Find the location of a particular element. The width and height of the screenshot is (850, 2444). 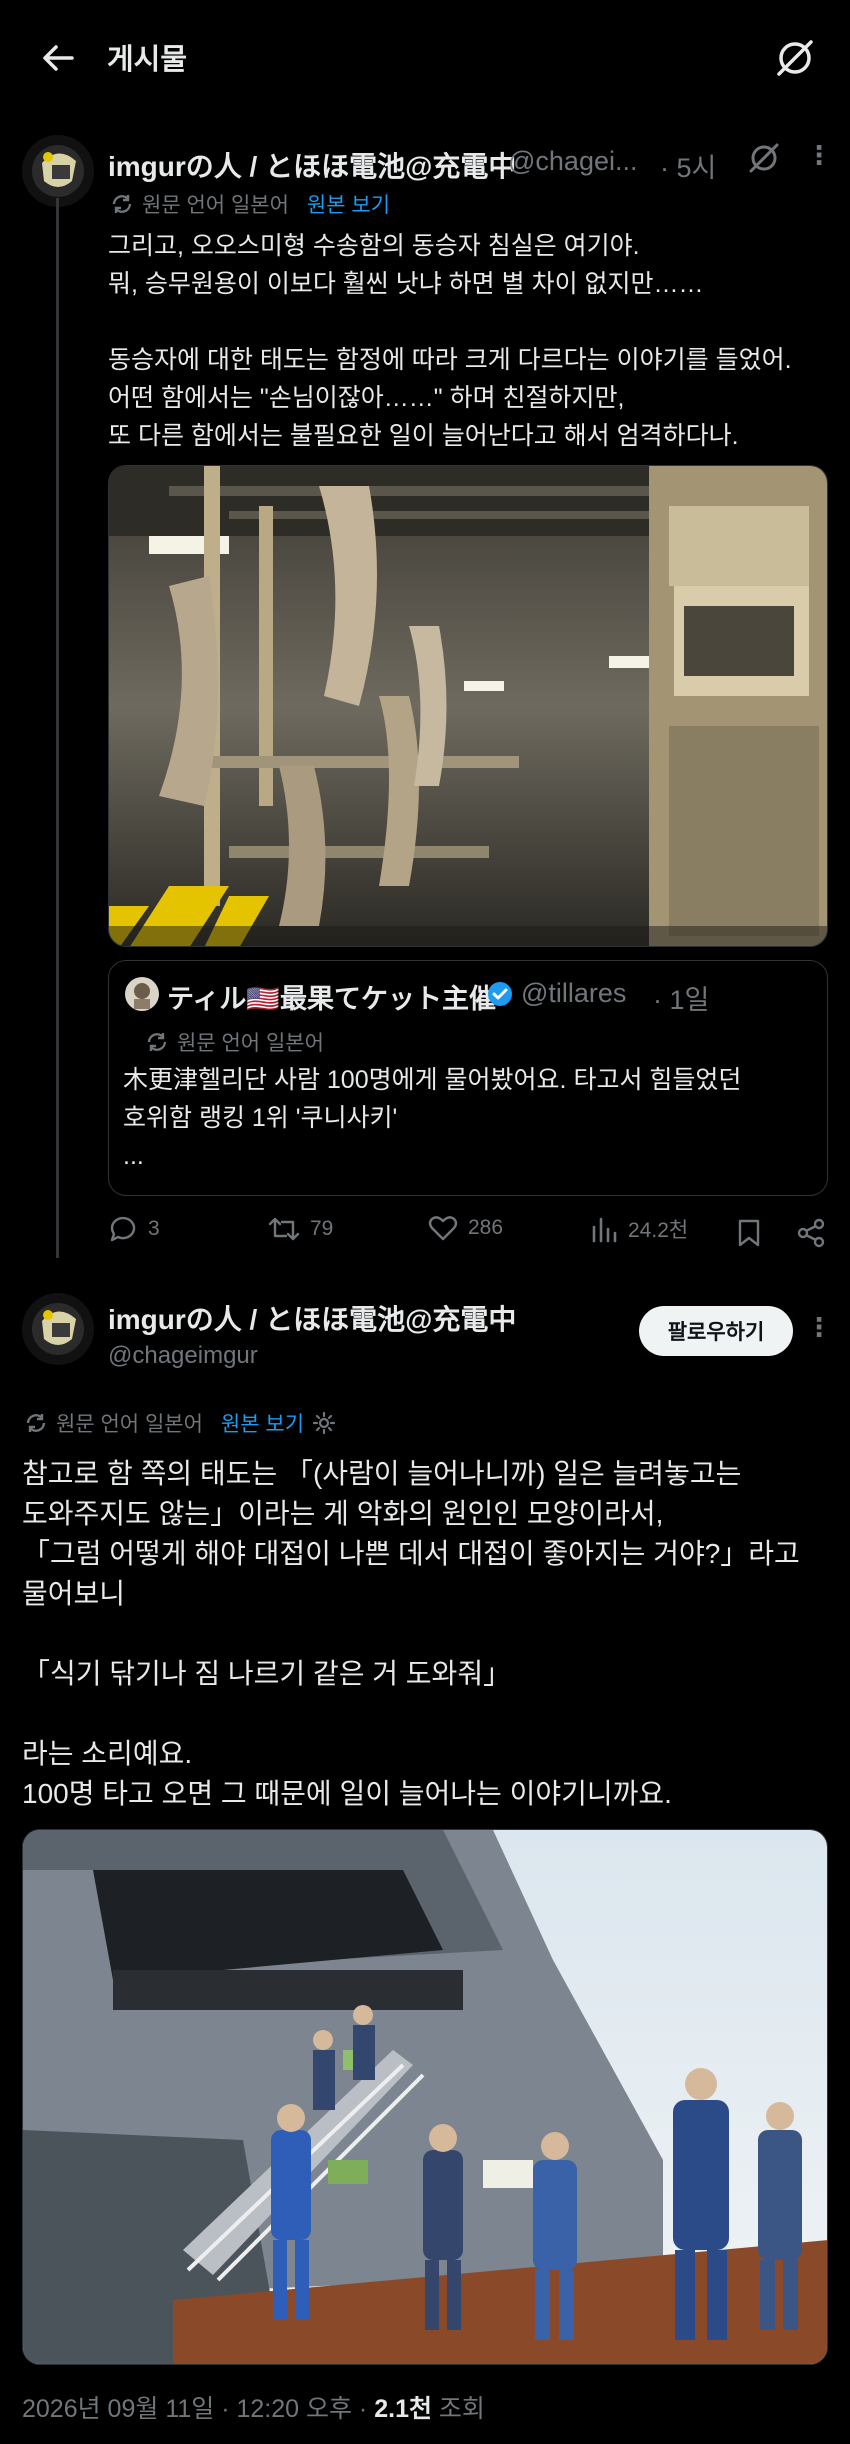

action-bar: 3 79 286 24.2천 is located at coordinates (468, 1234).